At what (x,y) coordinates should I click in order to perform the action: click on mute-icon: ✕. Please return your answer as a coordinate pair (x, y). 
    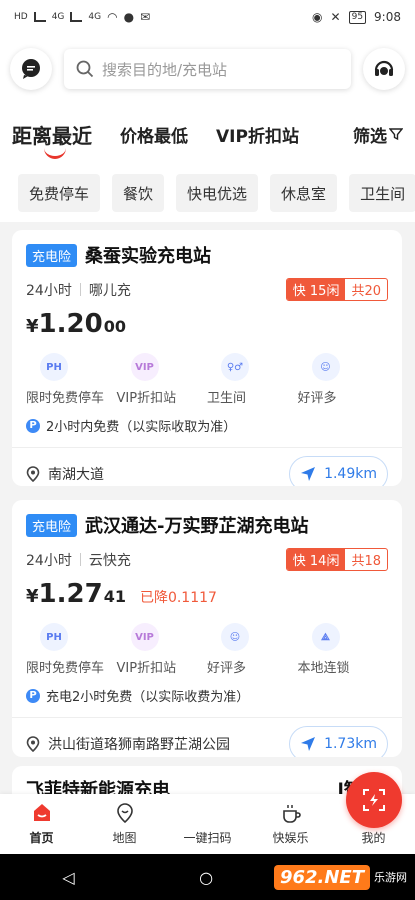
    Looking at the image, I should click on (335, 17).